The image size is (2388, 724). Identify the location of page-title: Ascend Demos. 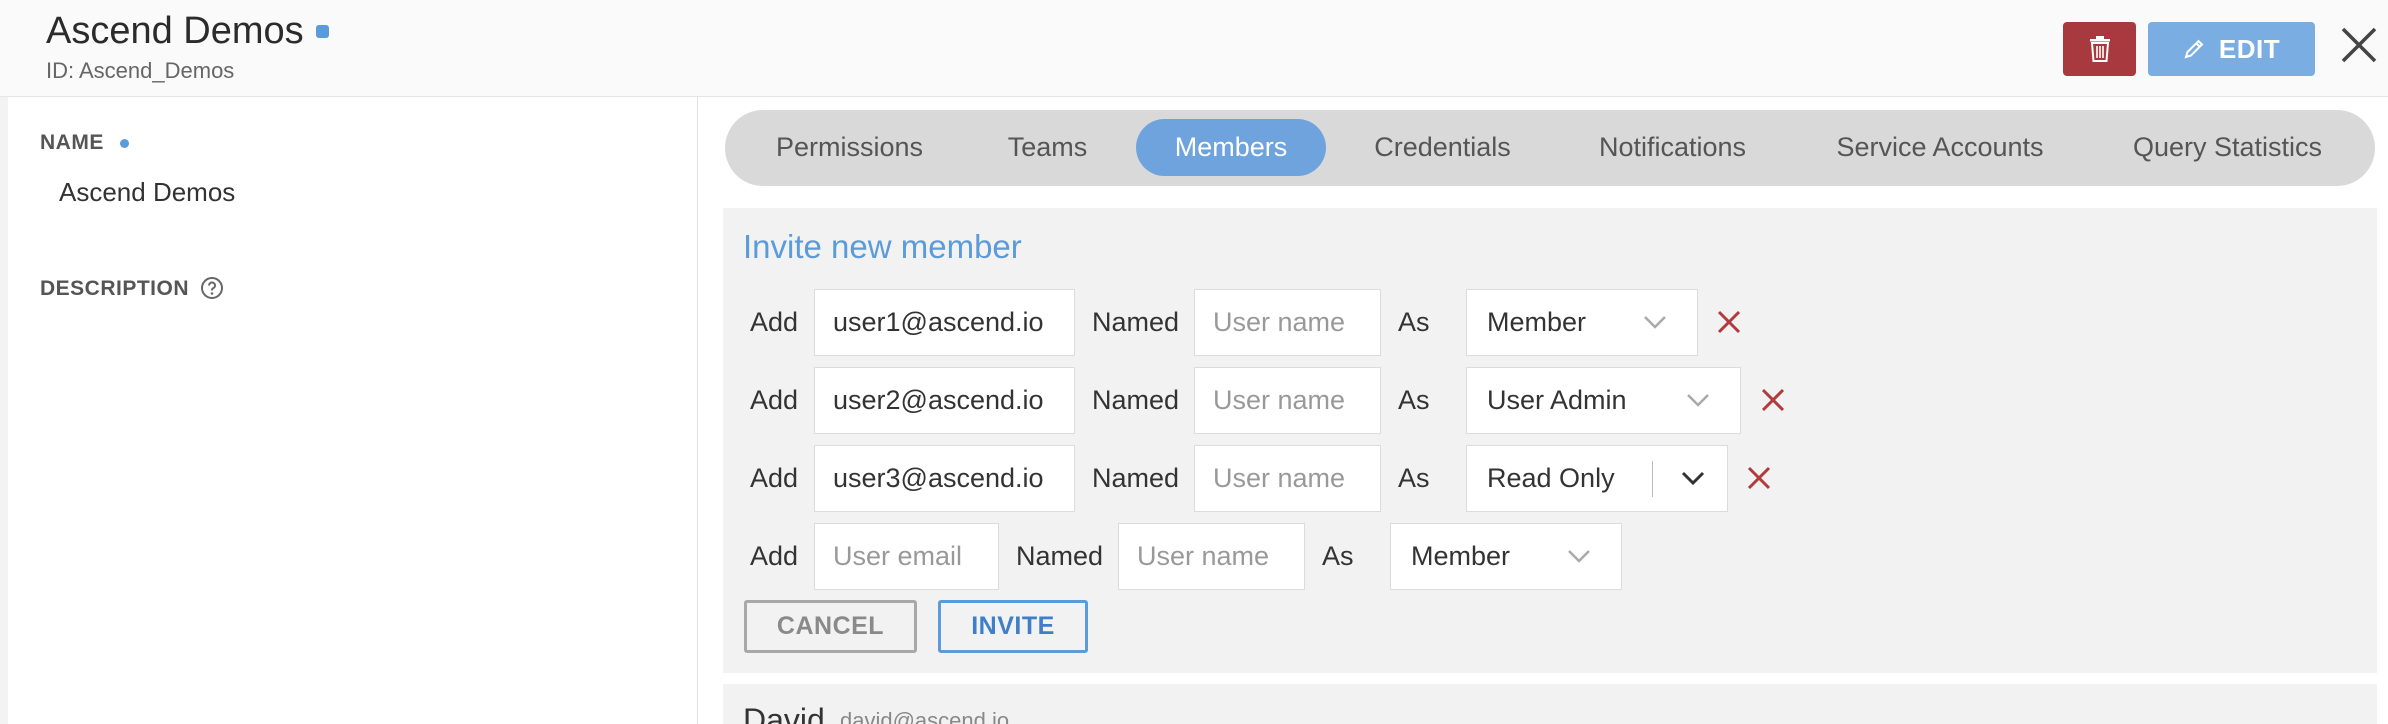
(175, 31).